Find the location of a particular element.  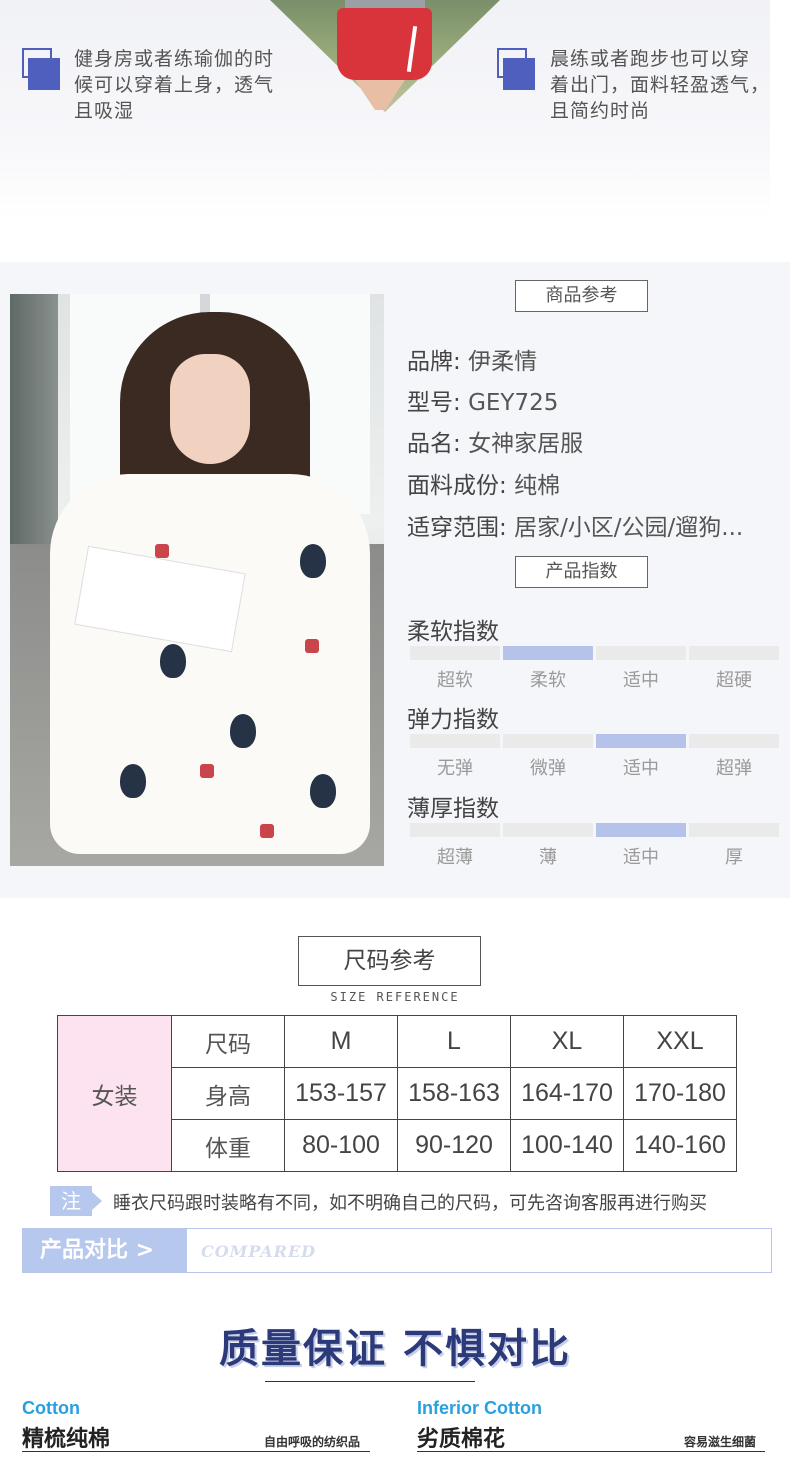

index-option-label: 薄 is located at coordinates (548, 857).